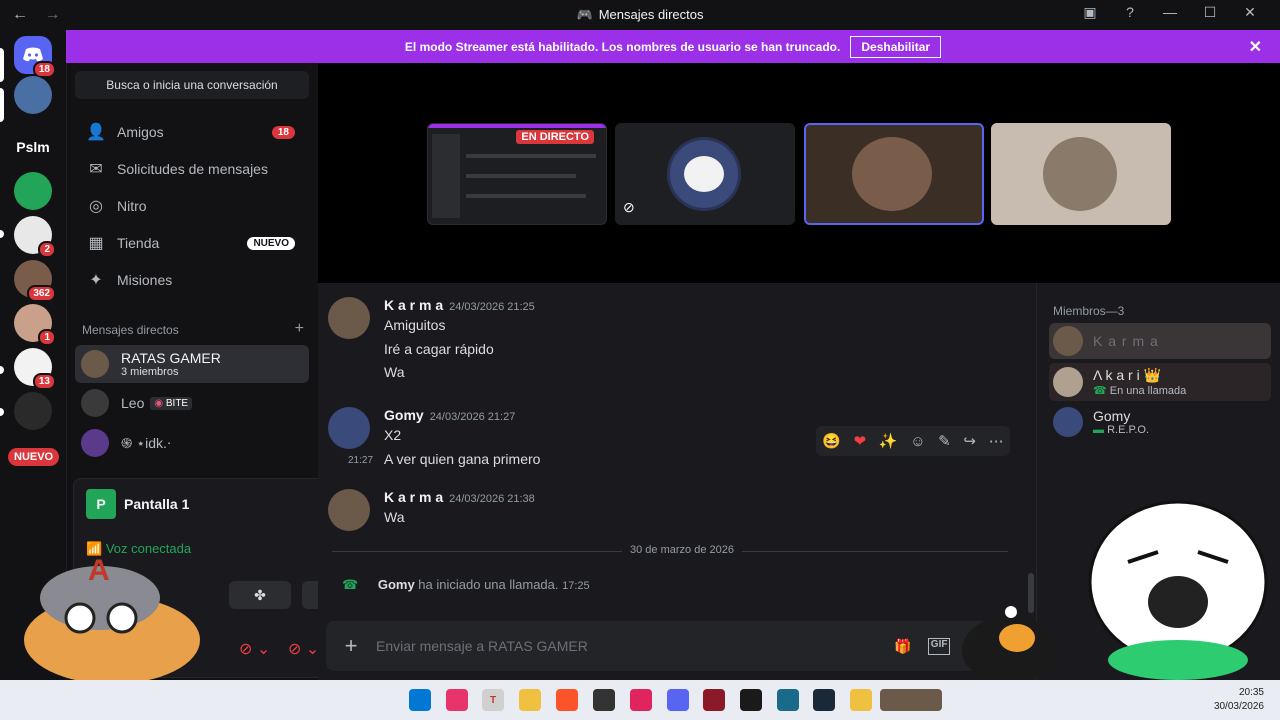 The height and width of the screenshot is (720, 1280). What do you see at coordinates (530, 700) in the screenshot?
I see `file-explorer-icon` at bounding box center [530, 700].